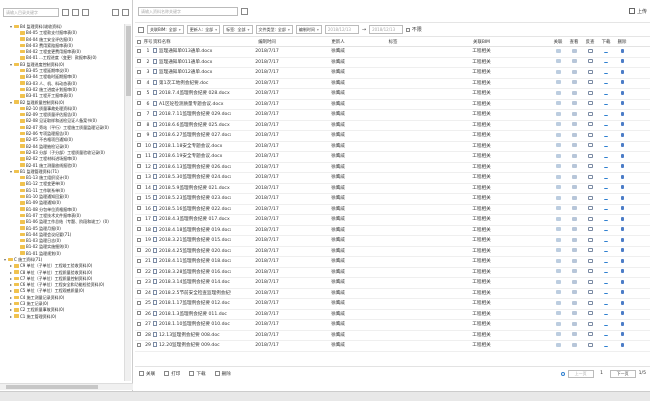 This screenshot has height=401, width=650. Describe the element at coordinates (141, 29) in the screenshot. I see `back-icon` at that location.